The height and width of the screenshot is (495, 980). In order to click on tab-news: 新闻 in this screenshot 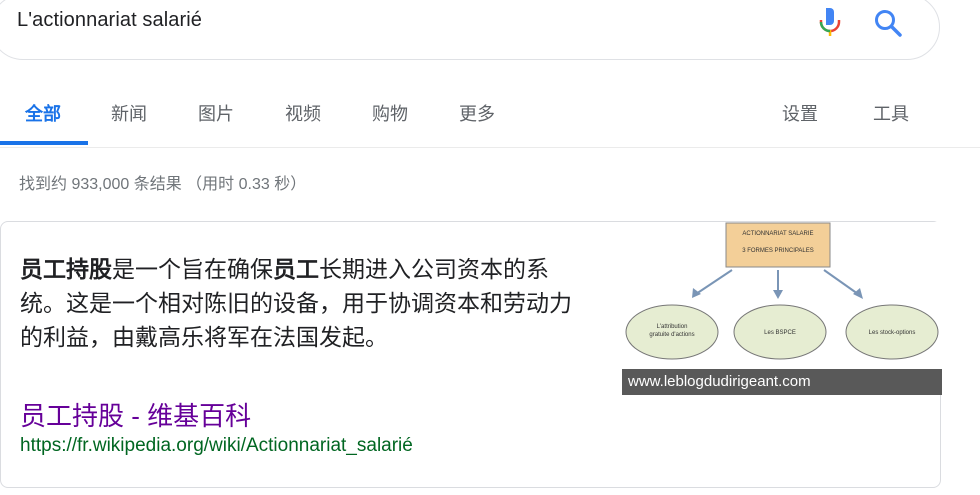, I will do `click(129, 113)`.